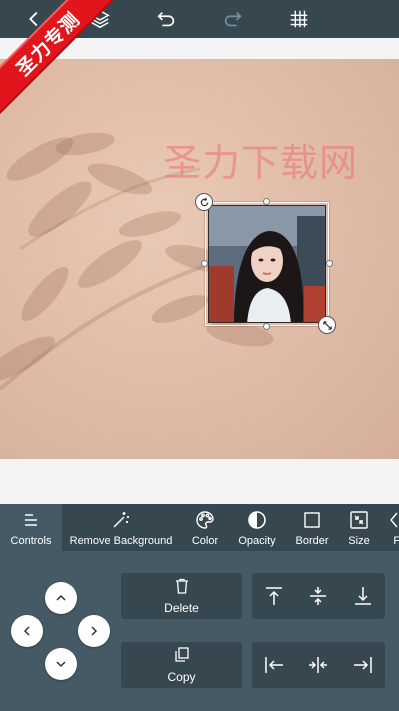  What do you see at coordinates (31, 541) in the screenshot?
I see `tab-controls-label: Controls` at bounding box center [31, 541].